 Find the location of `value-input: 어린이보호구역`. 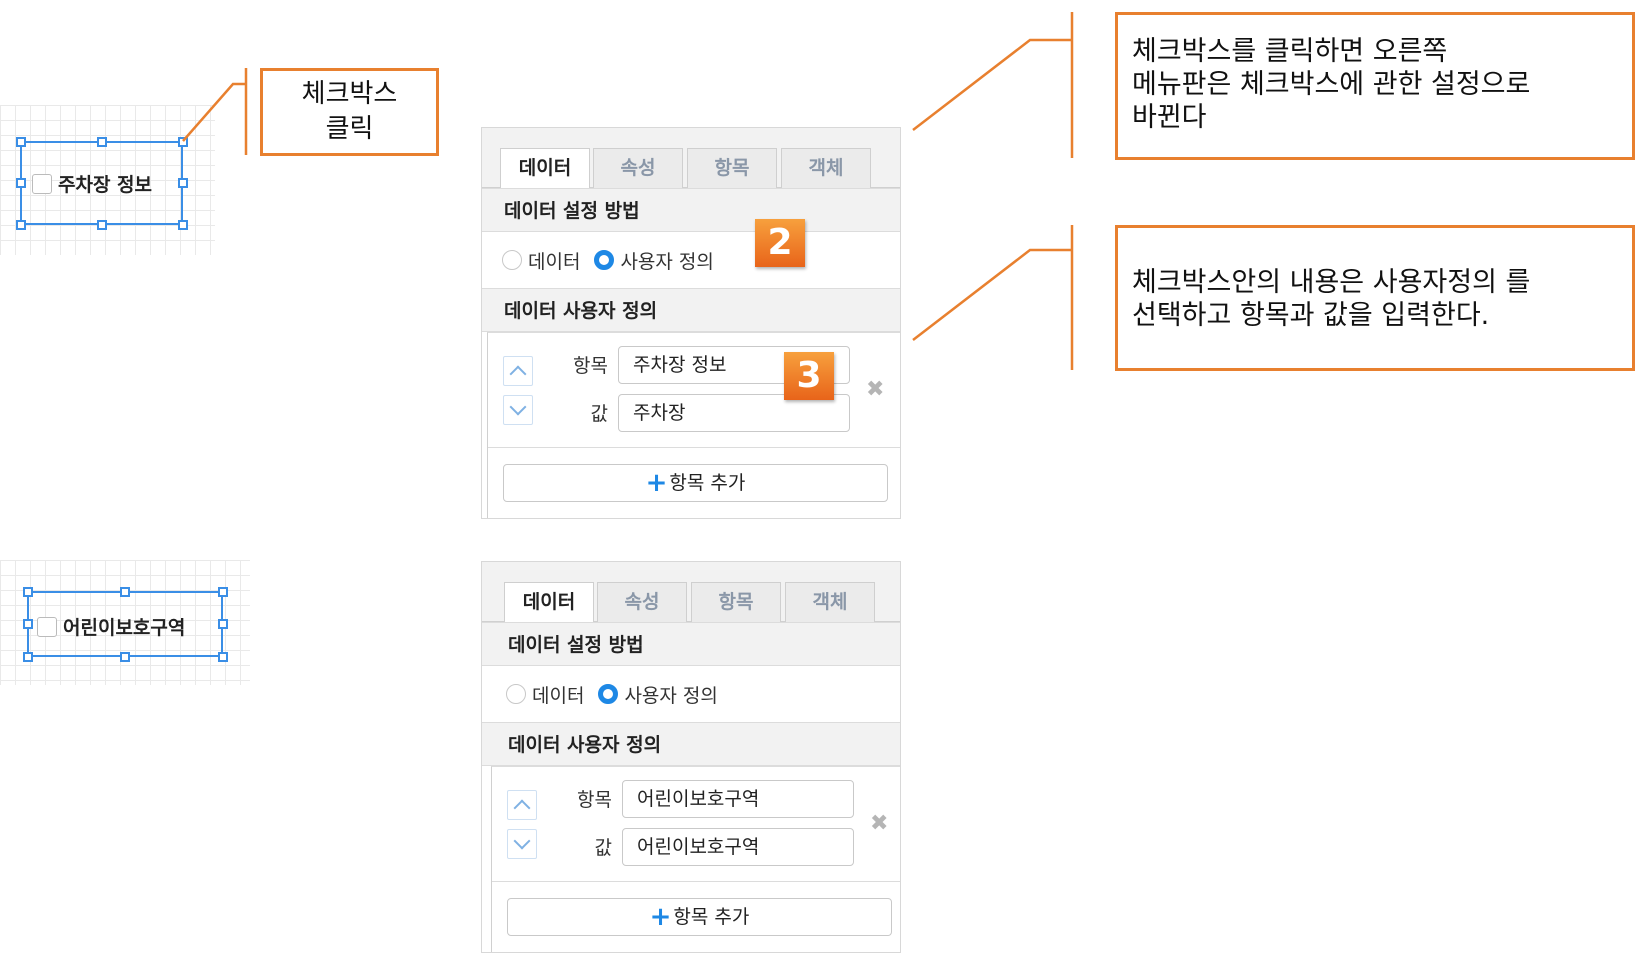

value-input: 어린이보호구역 is located at coordinates (738, 847).